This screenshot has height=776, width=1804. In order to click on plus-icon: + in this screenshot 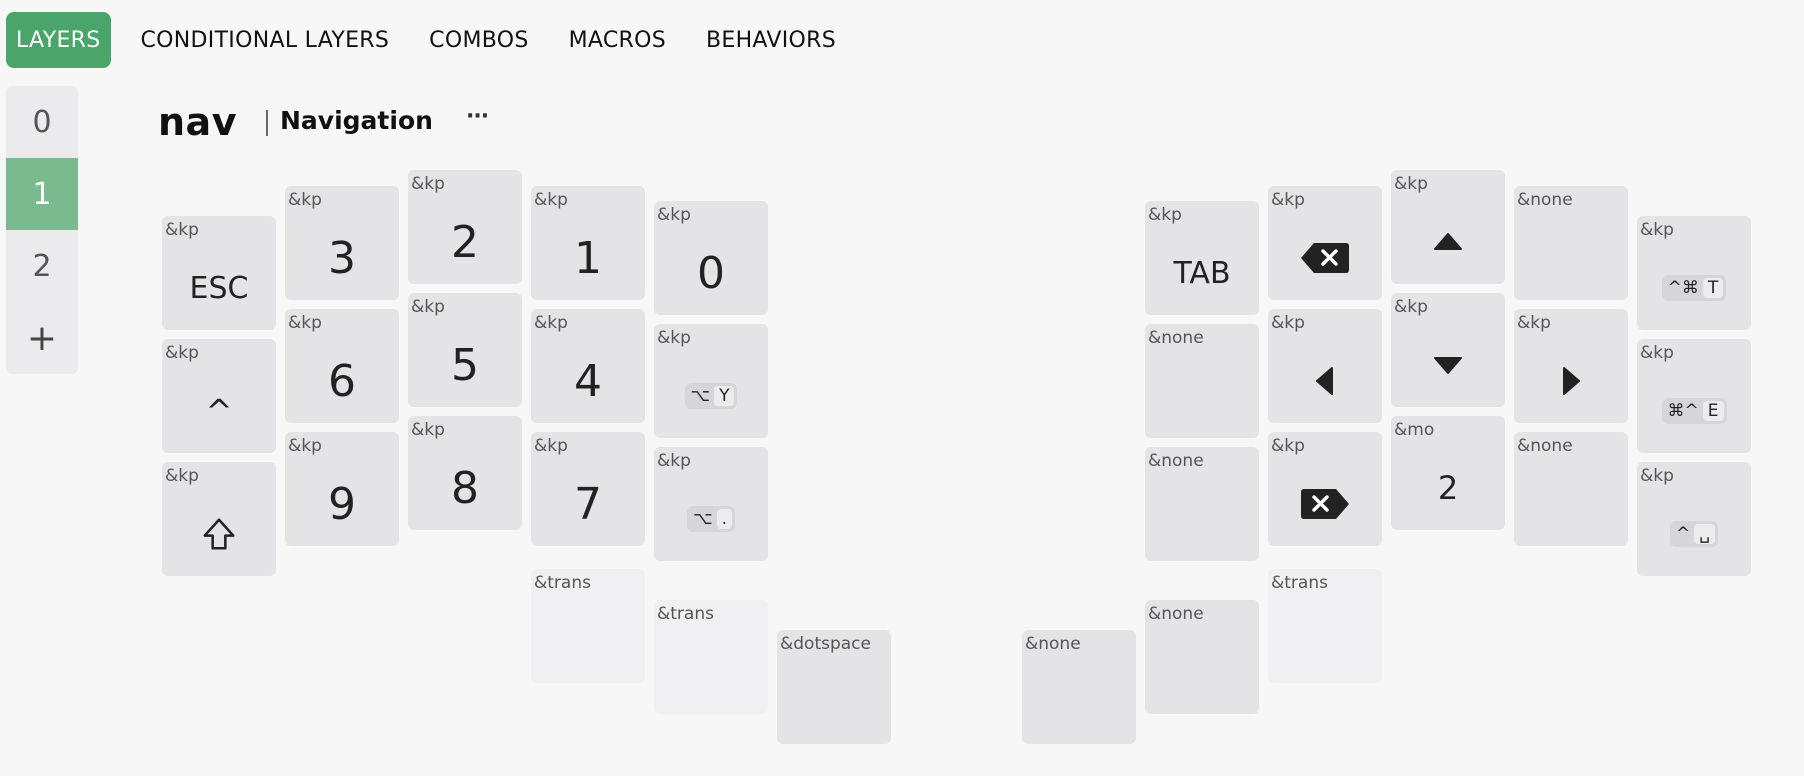, I will do `click(42, 338)`.